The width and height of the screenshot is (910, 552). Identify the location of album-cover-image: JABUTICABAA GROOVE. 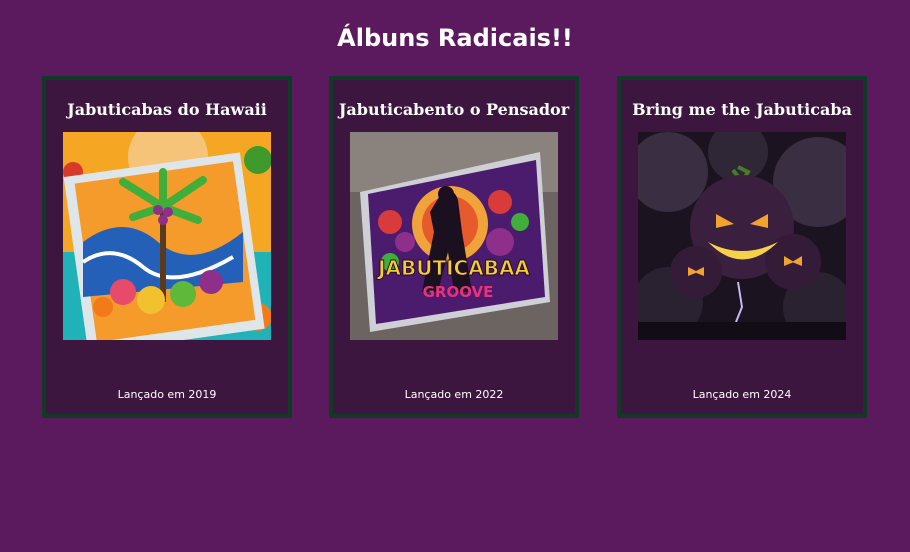
(454, 236).